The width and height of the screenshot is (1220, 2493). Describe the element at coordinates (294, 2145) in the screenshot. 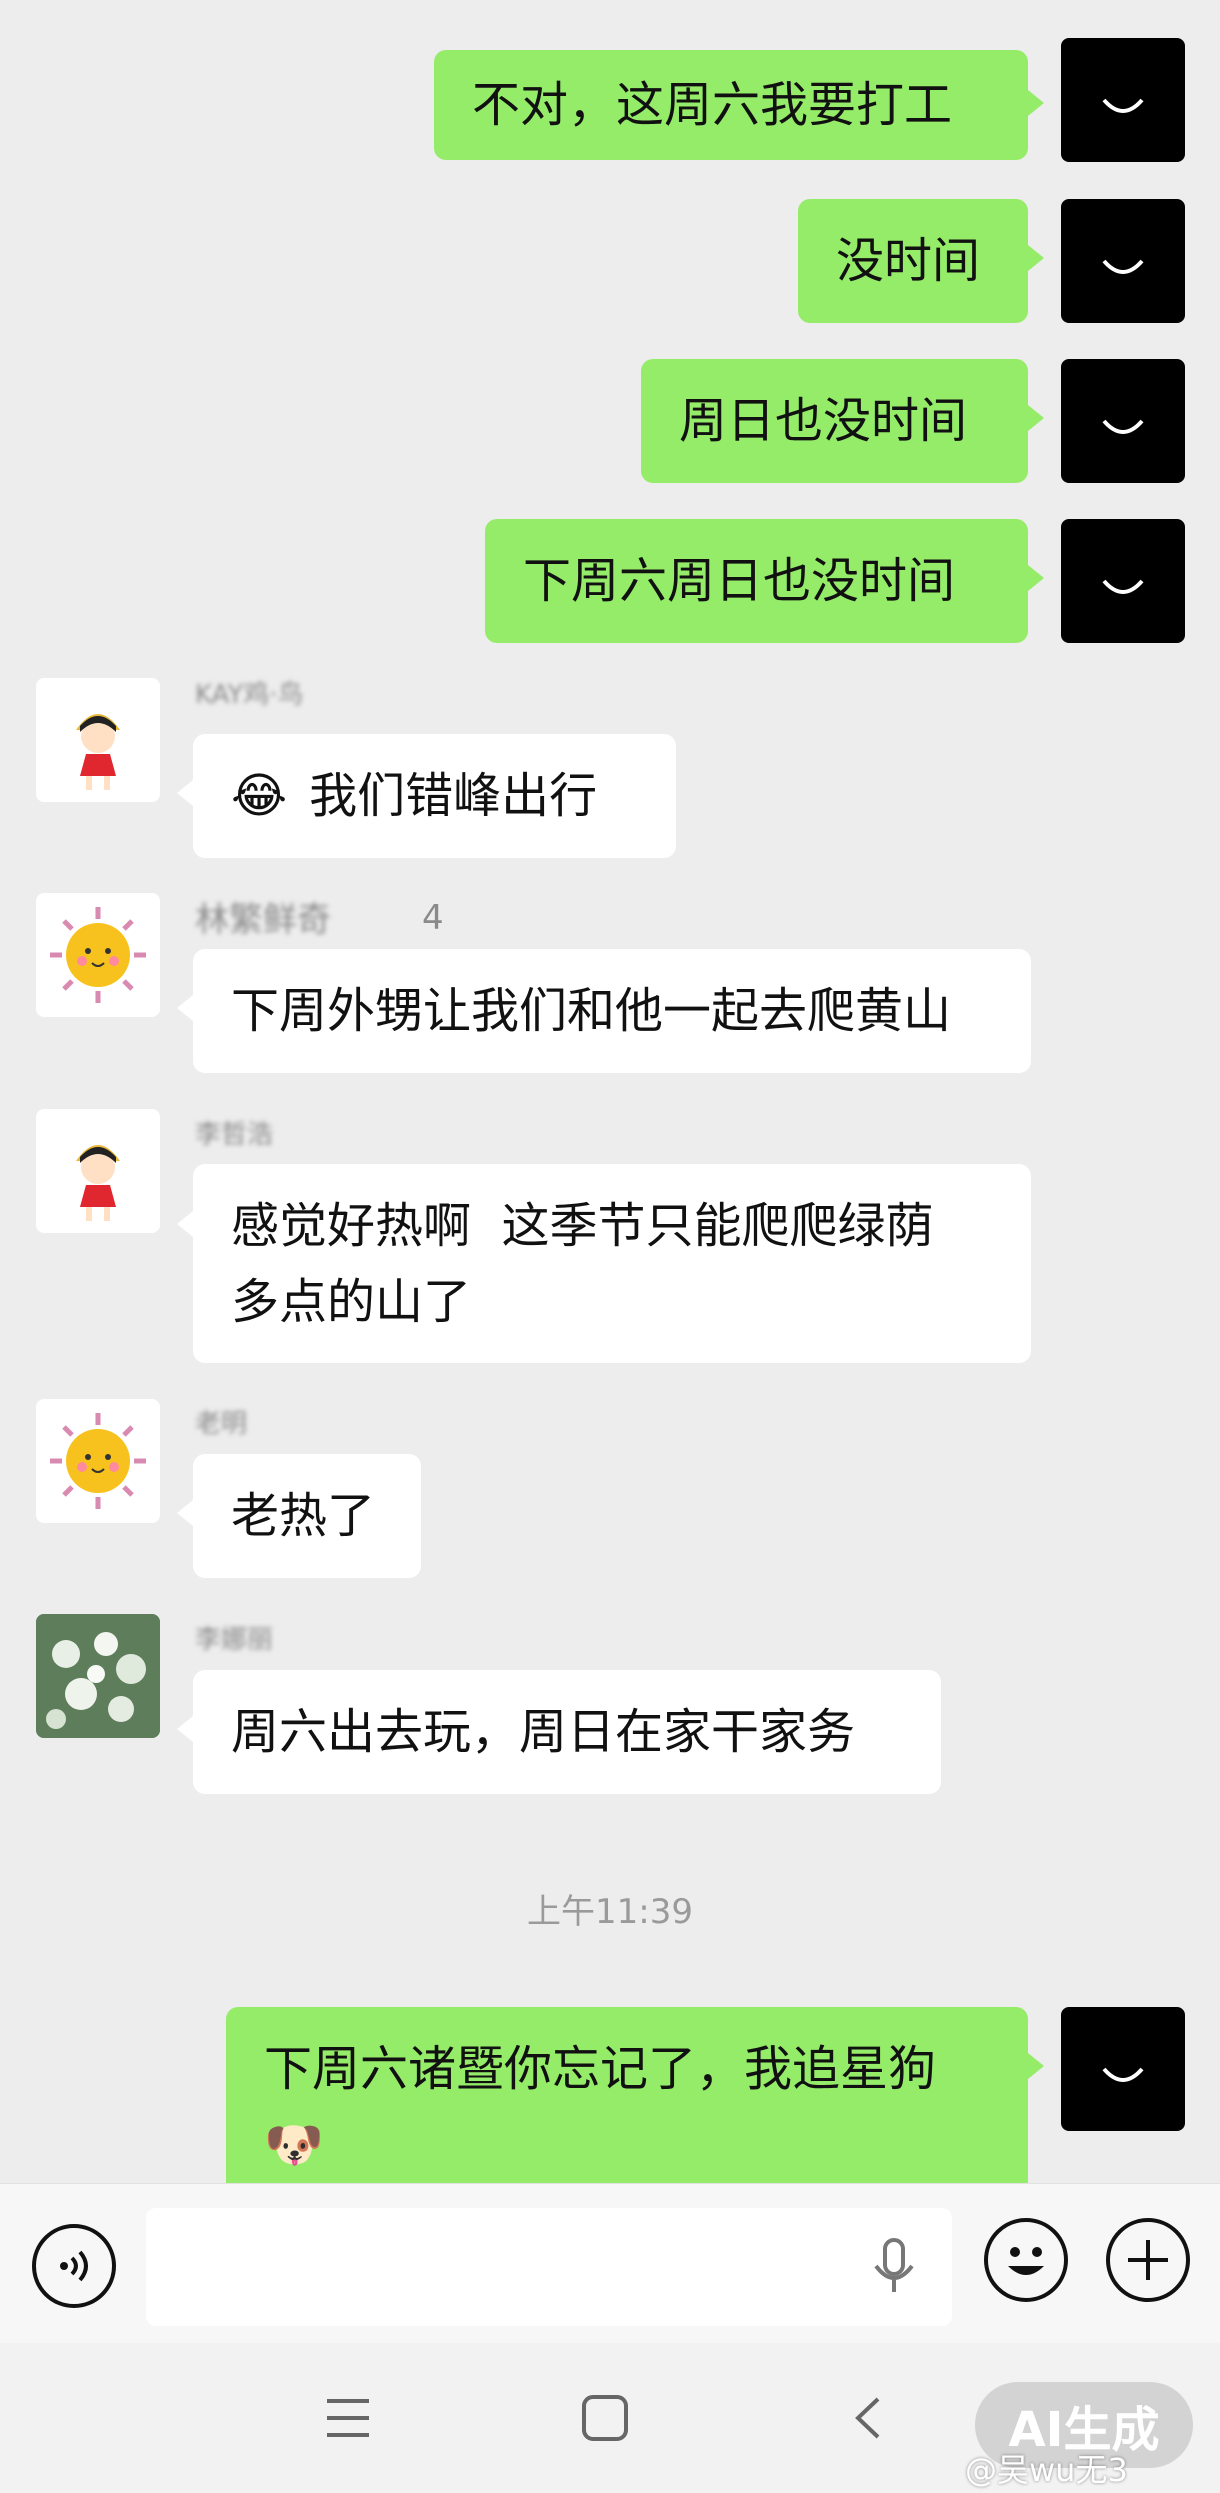

I see `dog-emoji: 🐶` at that location.